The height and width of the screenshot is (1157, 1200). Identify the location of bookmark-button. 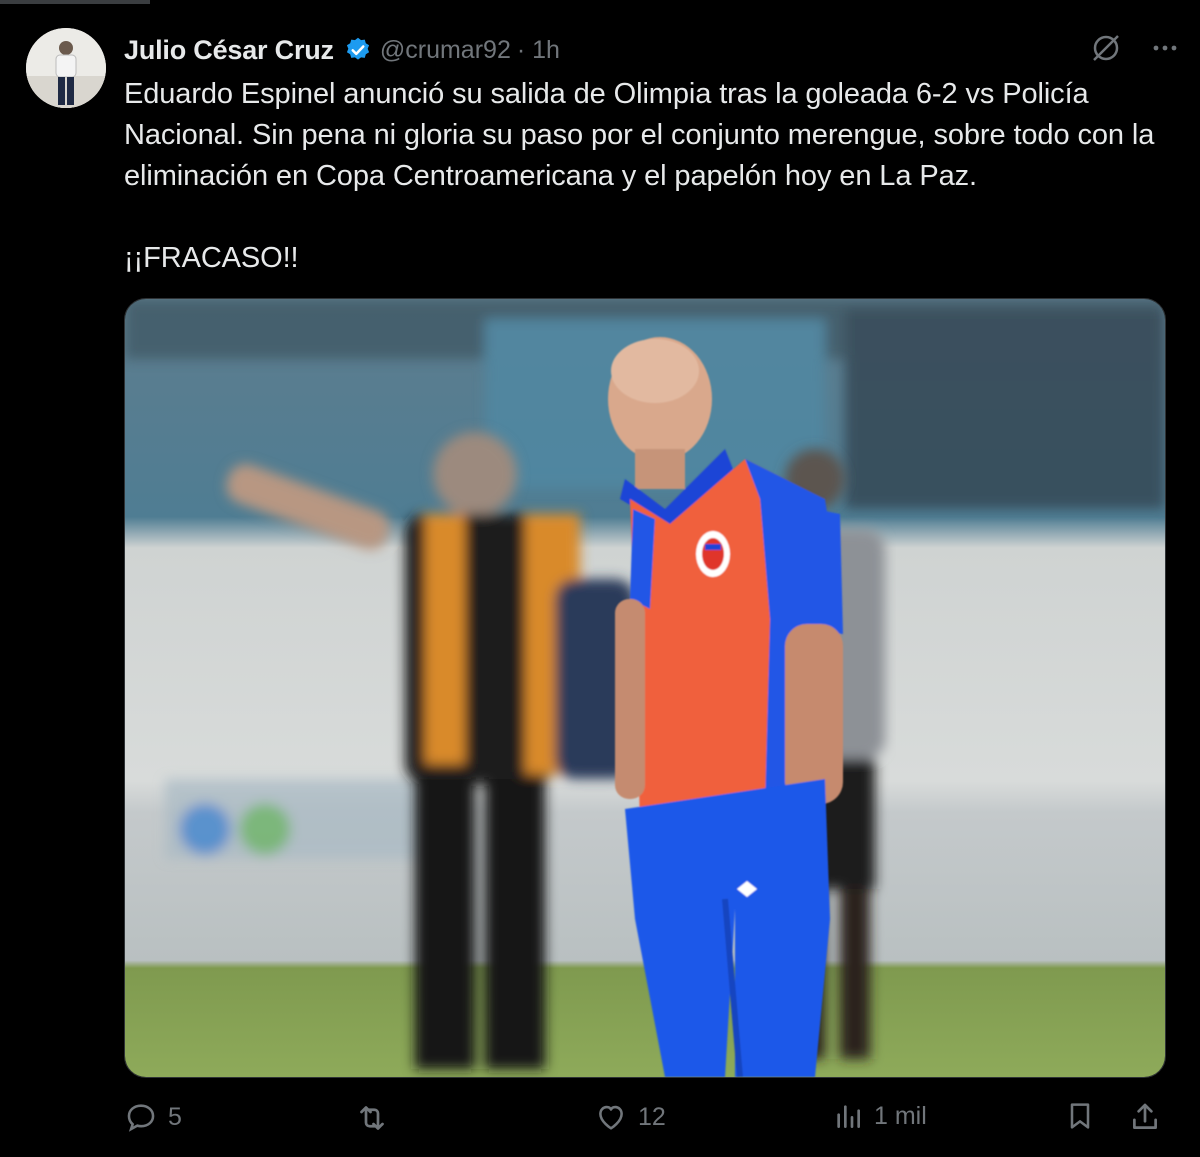
(1080, 1116).